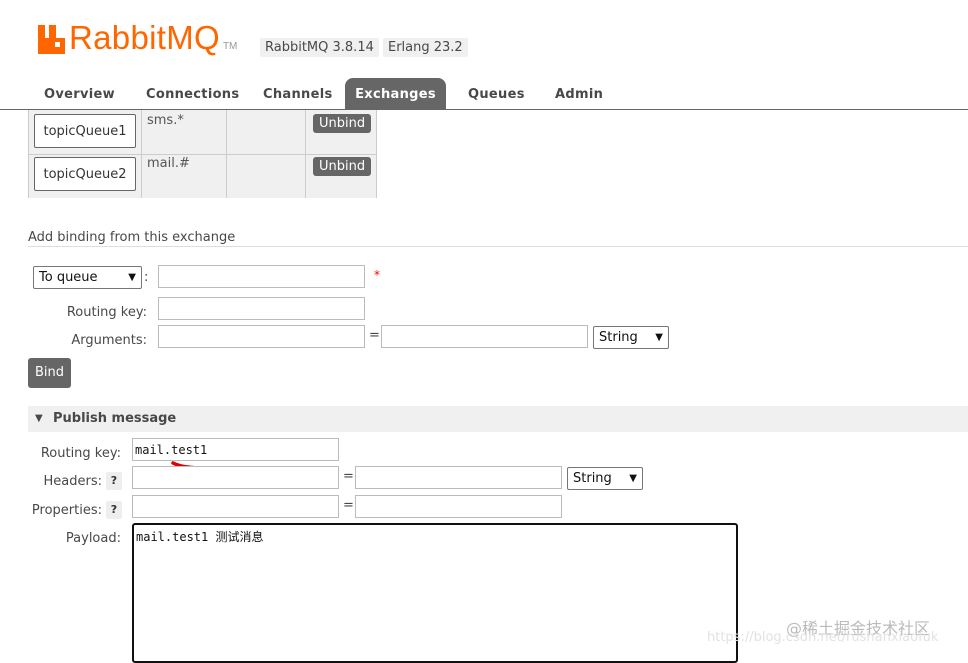  What do you see at coordinates (114, 481) in the screenshot?
I see `headers-help-icon: ?` at bounding box center [114, 481].